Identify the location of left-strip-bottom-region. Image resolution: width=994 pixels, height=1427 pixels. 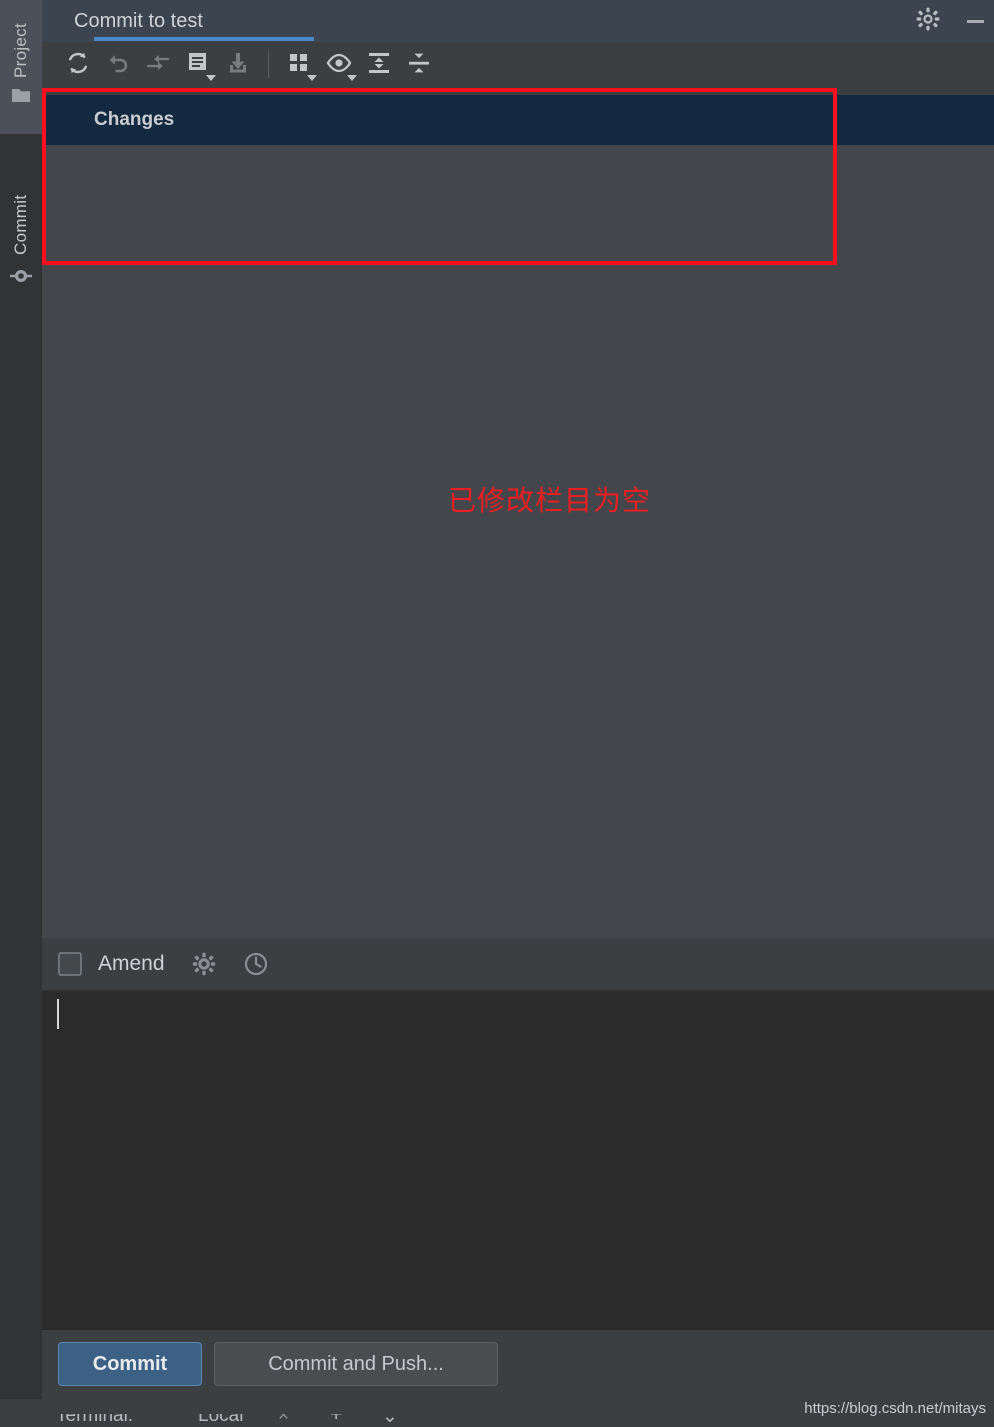
(21, 780).